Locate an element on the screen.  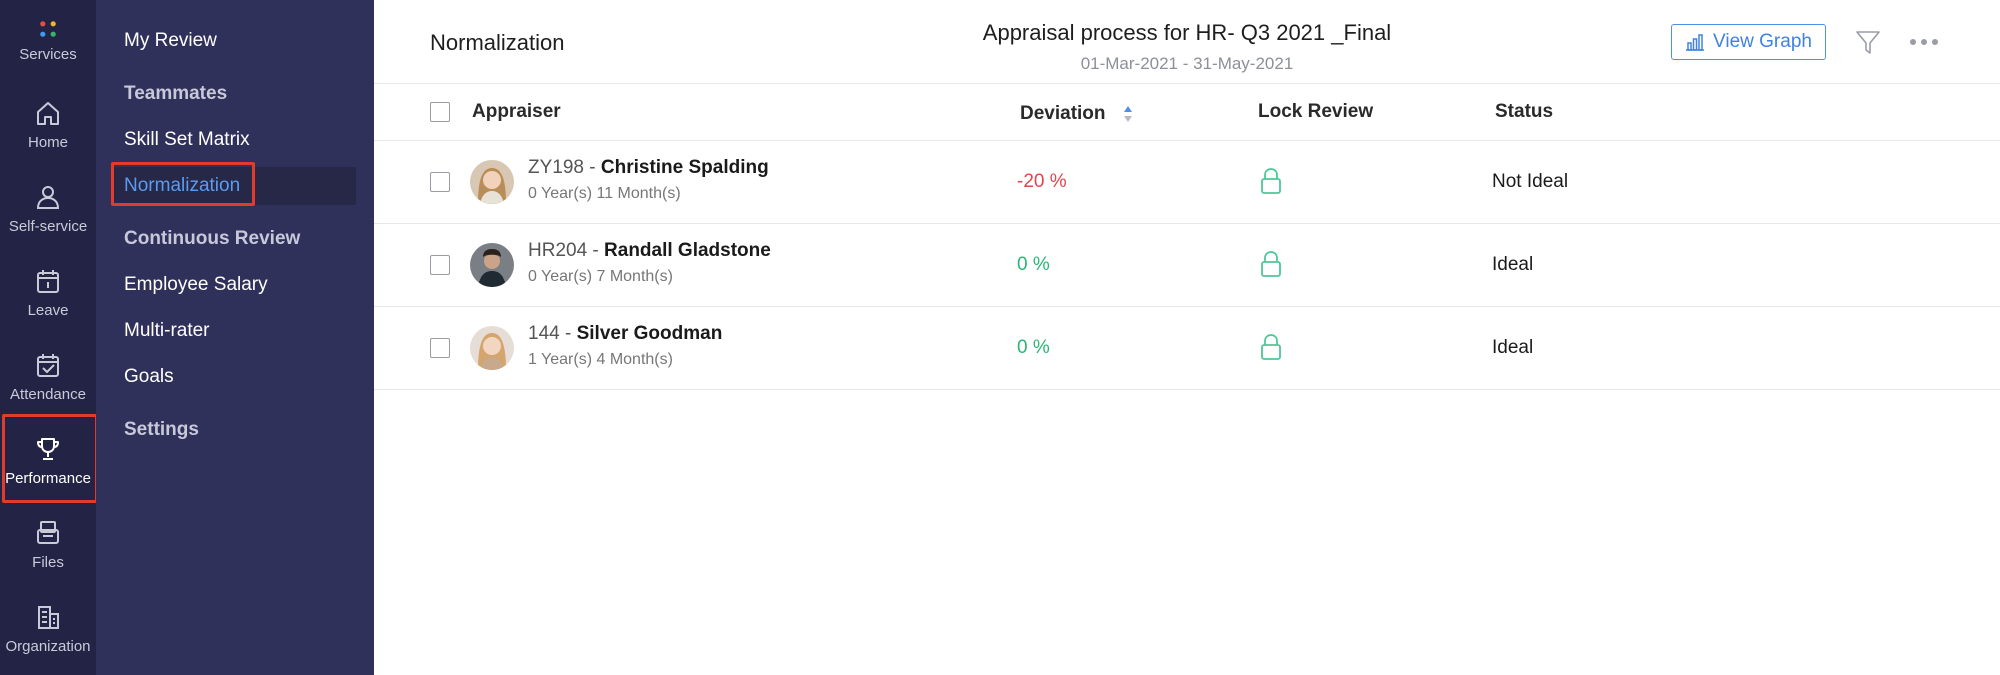
calendar-check-icon is located at coordinates (48, 365).